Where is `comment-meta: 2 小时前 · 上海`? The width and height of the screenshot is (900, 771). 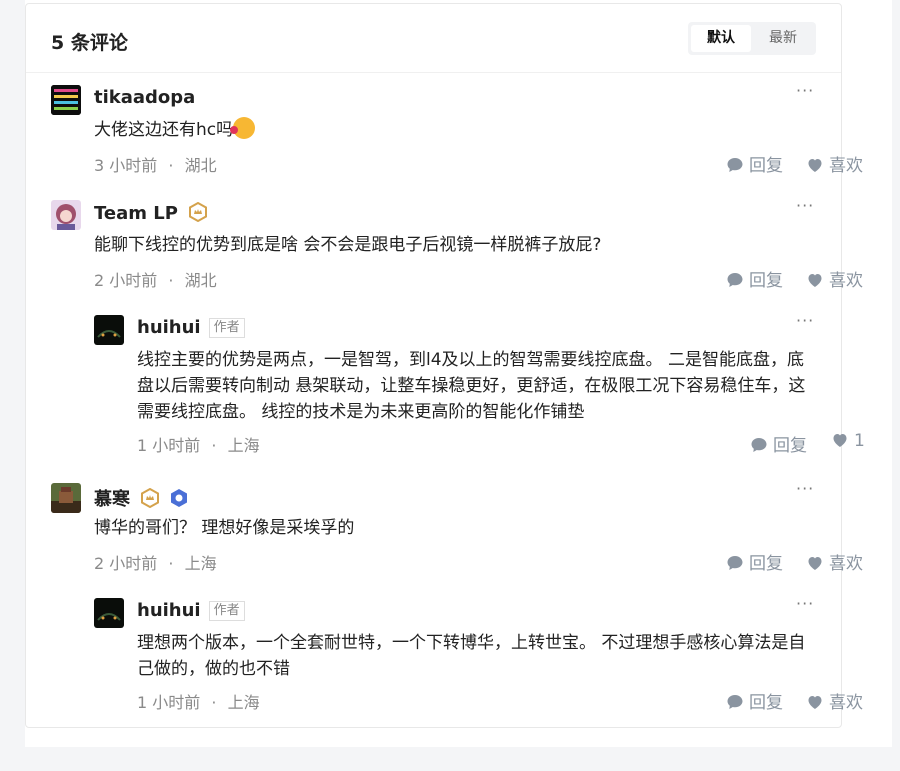 comment-meta: 2 小时前 · 上海 is located at coordinates (155, 562).